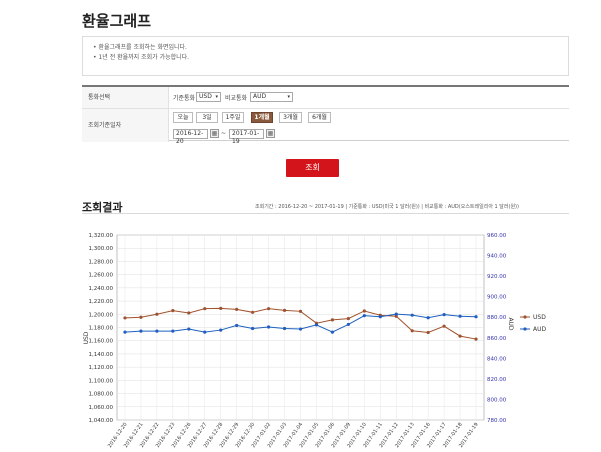 Image resolution: width=601 pixels, height=452 pixels. What do you see at coordinates (184, 98) in the screenshot?
I see `base-currency-label: 기준통화` at bounding box center [184, 98].